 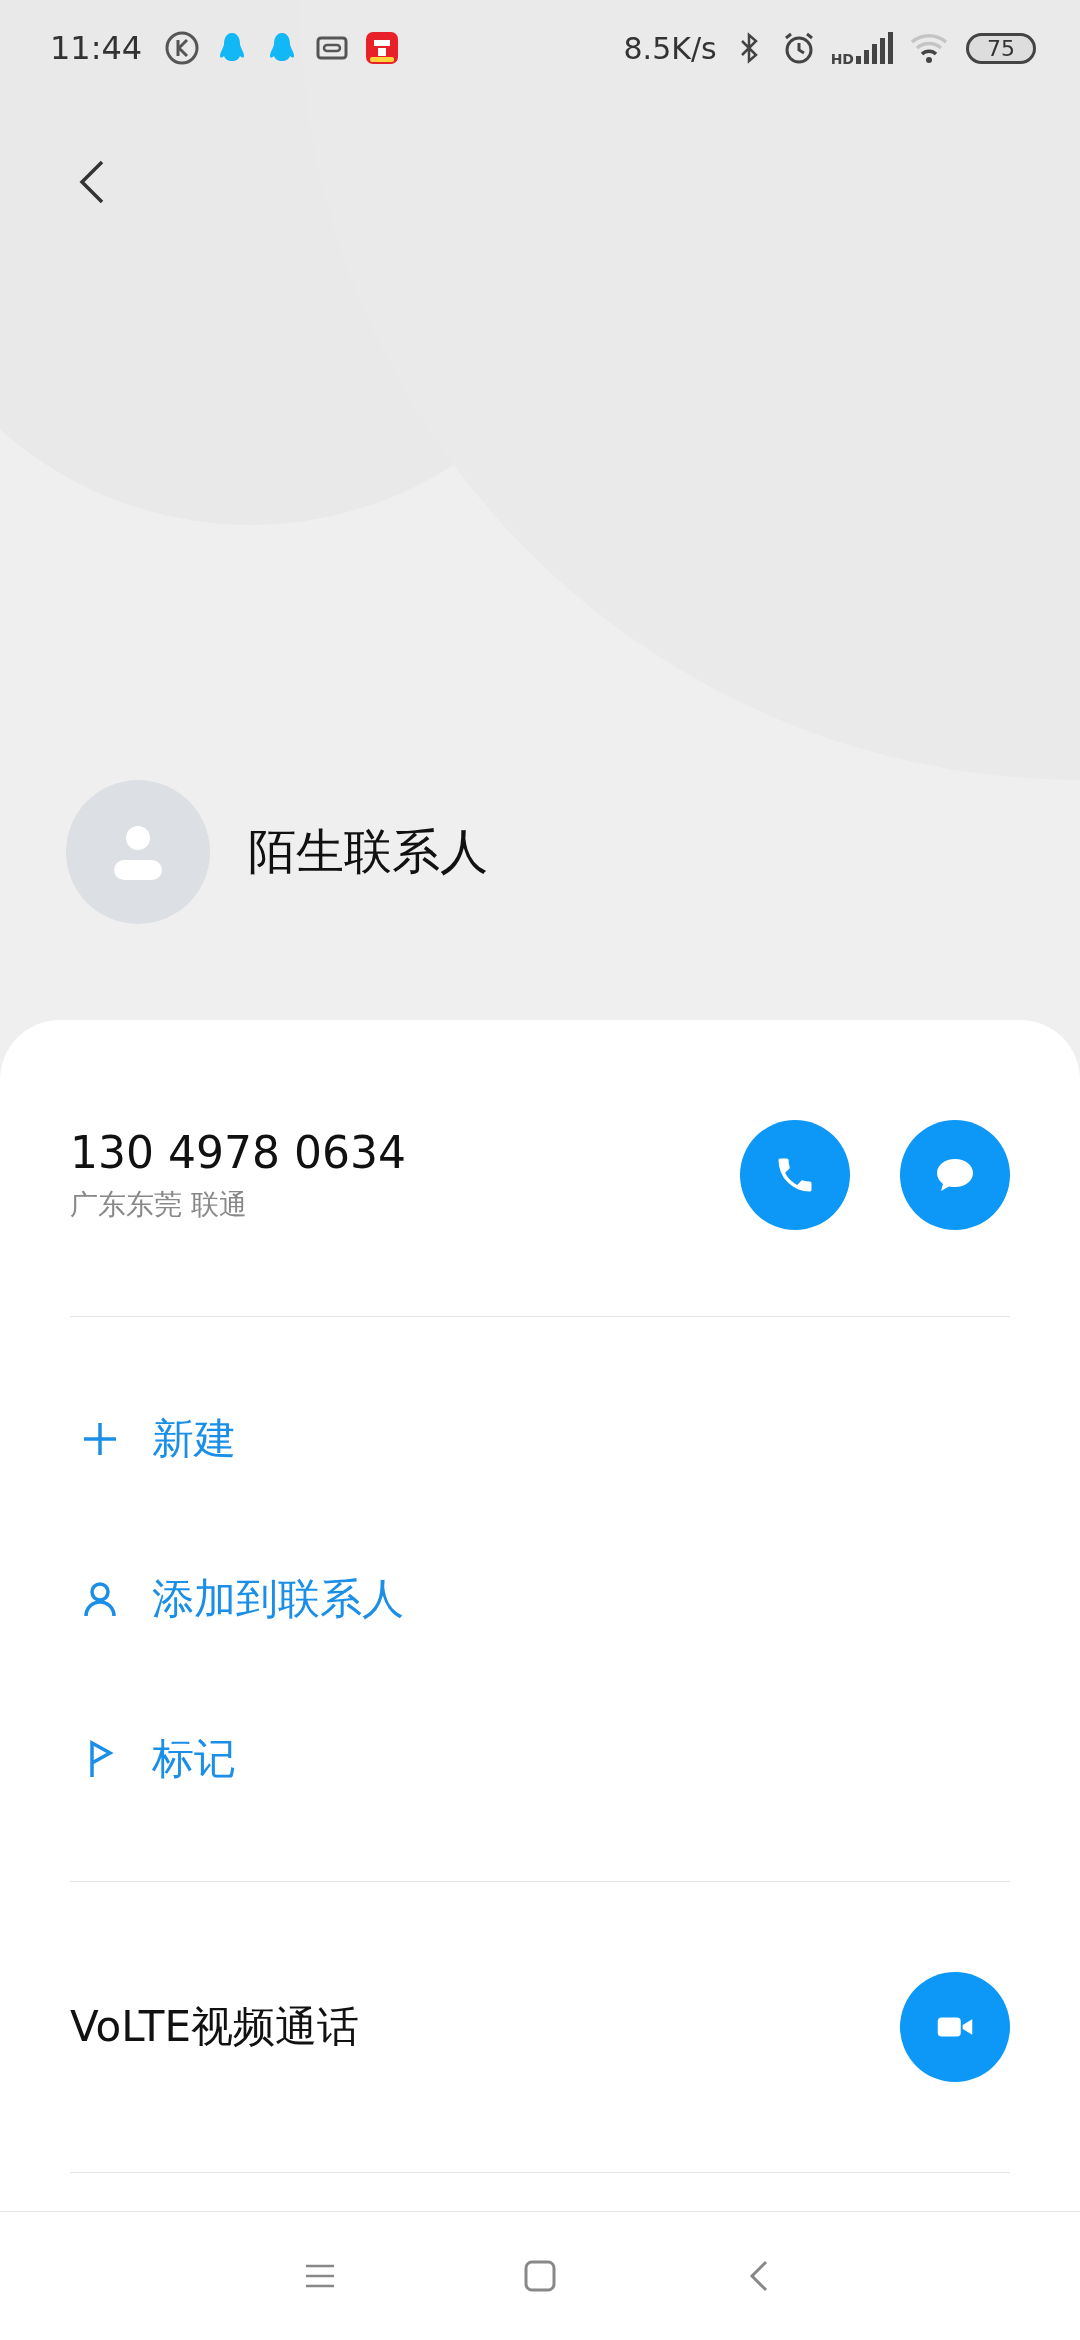 What do you see at coordinates (540, 1439) in the screenshot?
I see `action-item: 新建` at bounding box center [540, 1439].